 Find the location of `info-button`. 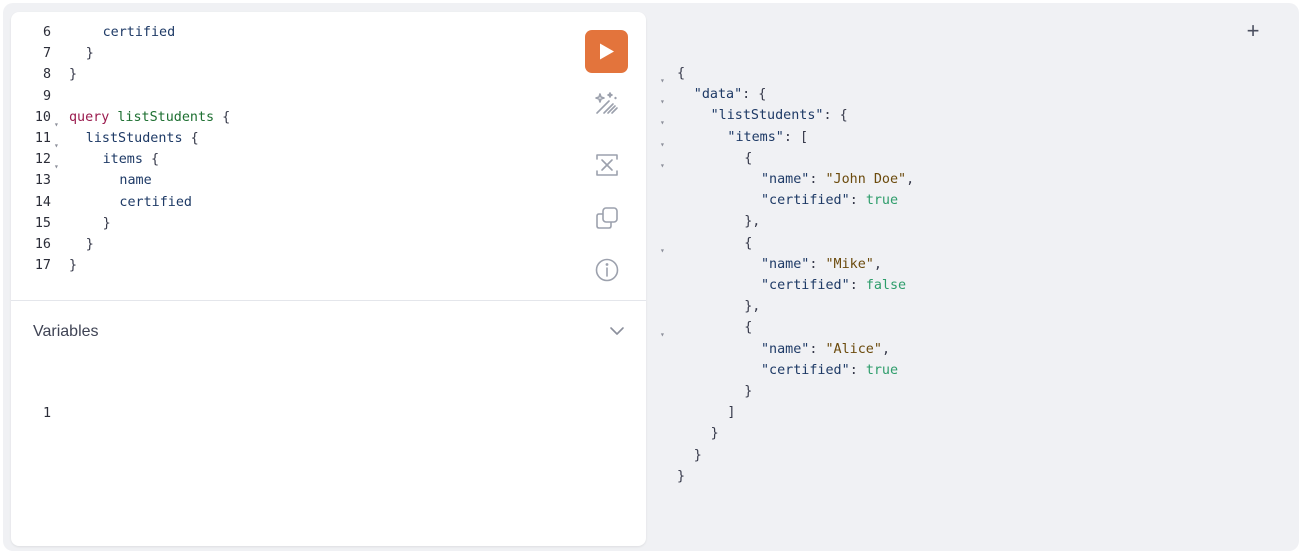

info-button is located at coordinates (607, 270).